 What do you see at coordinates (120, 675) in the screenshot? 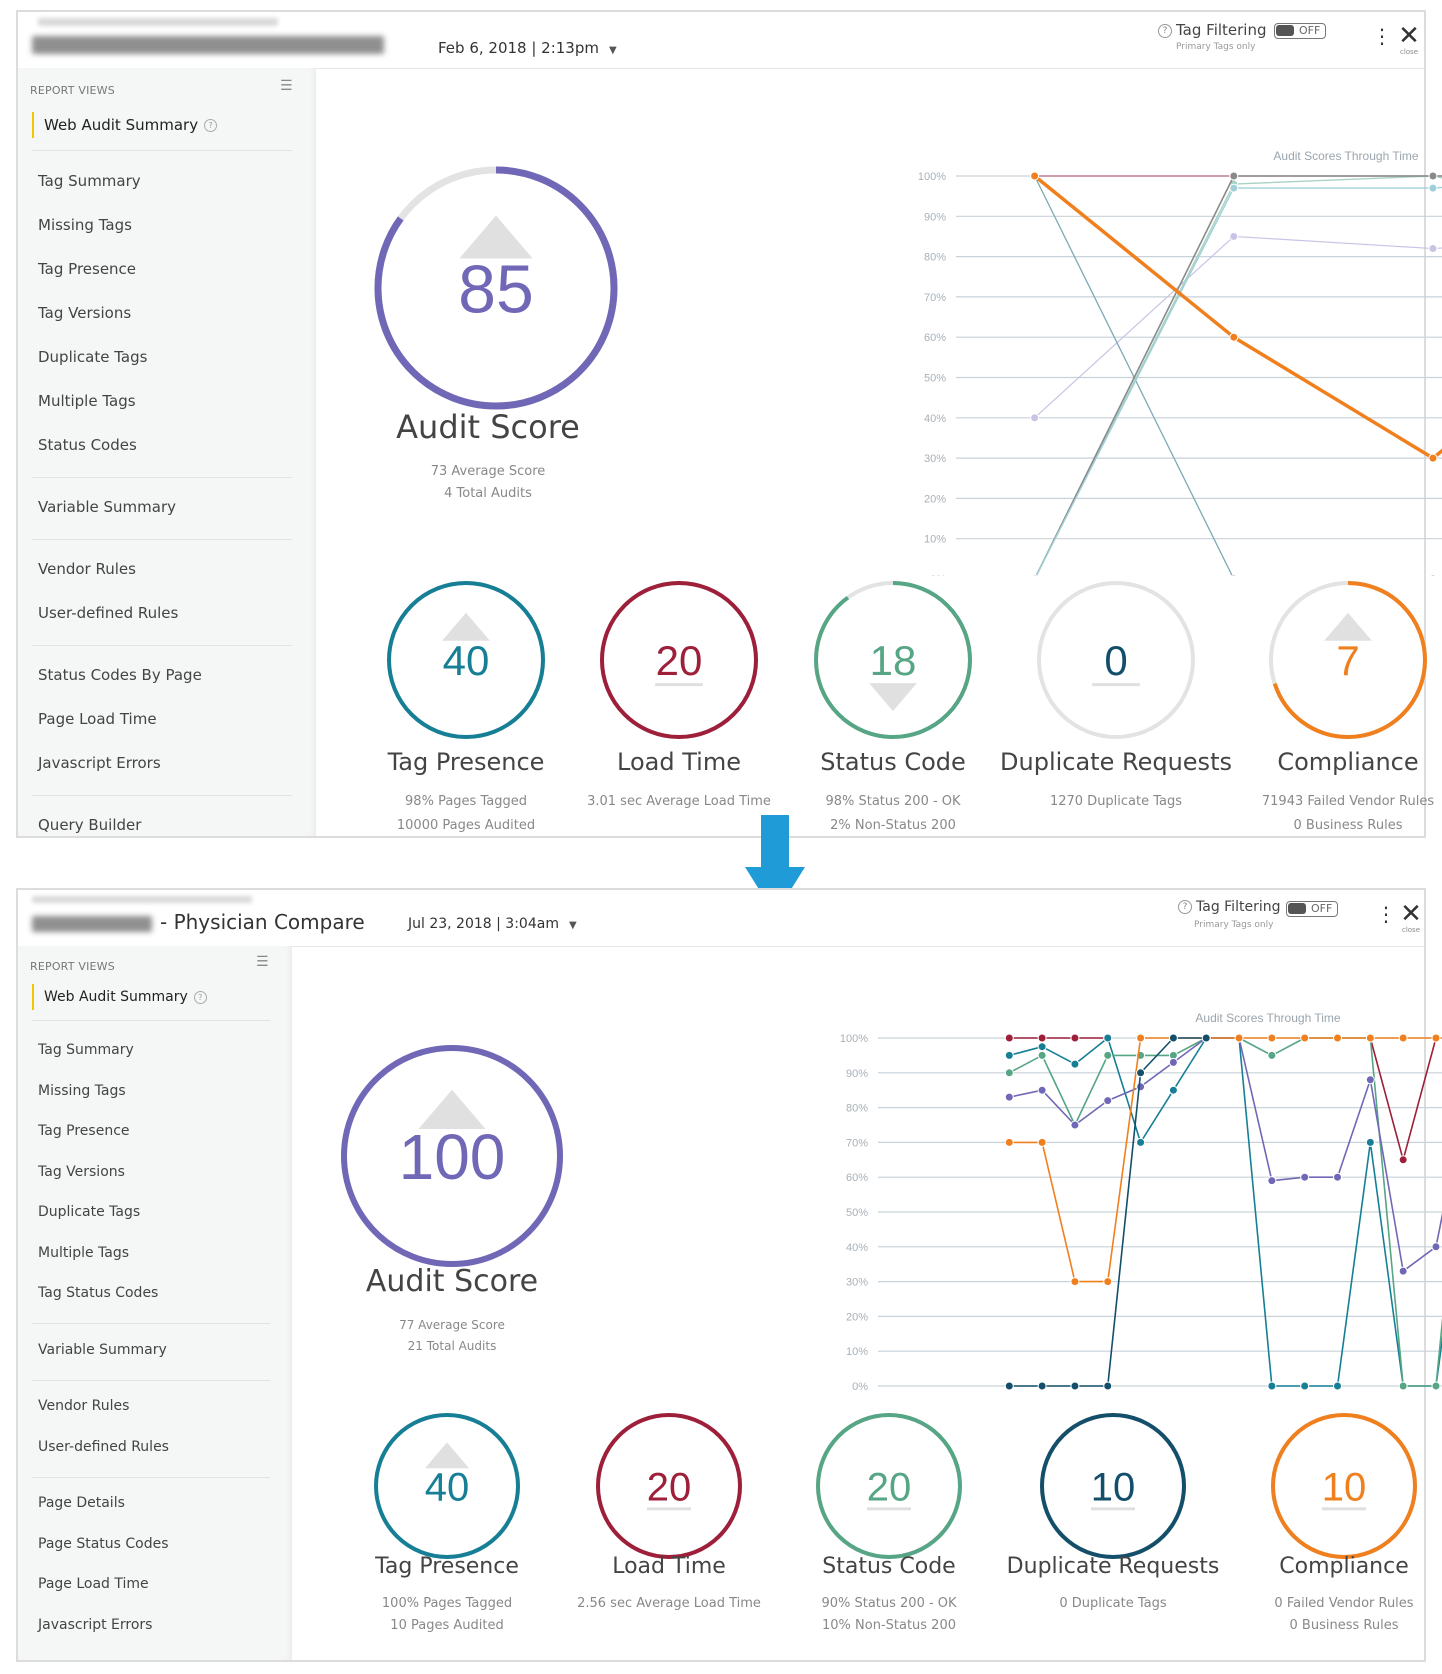
I see `sidebar-item-status-codes-by-page: Status Codes By Page` at bounding box center [120, 675].